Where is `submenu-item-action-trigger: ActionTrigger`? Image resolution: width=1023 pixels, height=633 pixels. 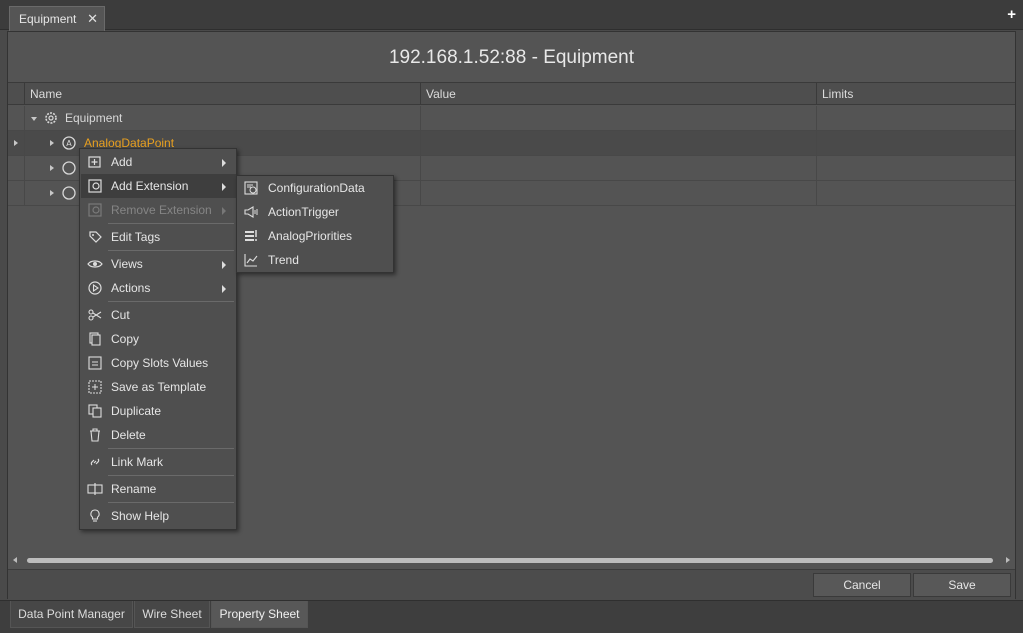 submenu-item-action-trigger: ActionTrigger is located at coordinates (315, 212).